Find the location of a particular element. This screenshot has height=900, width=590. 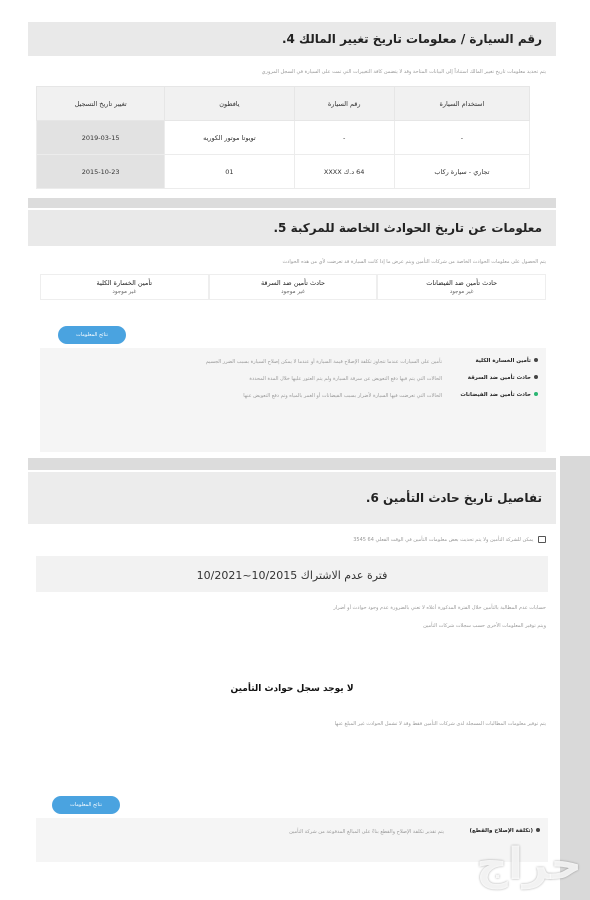

column-header: تغيير تاريخ التسجيل is located at coordinates (100, 103).